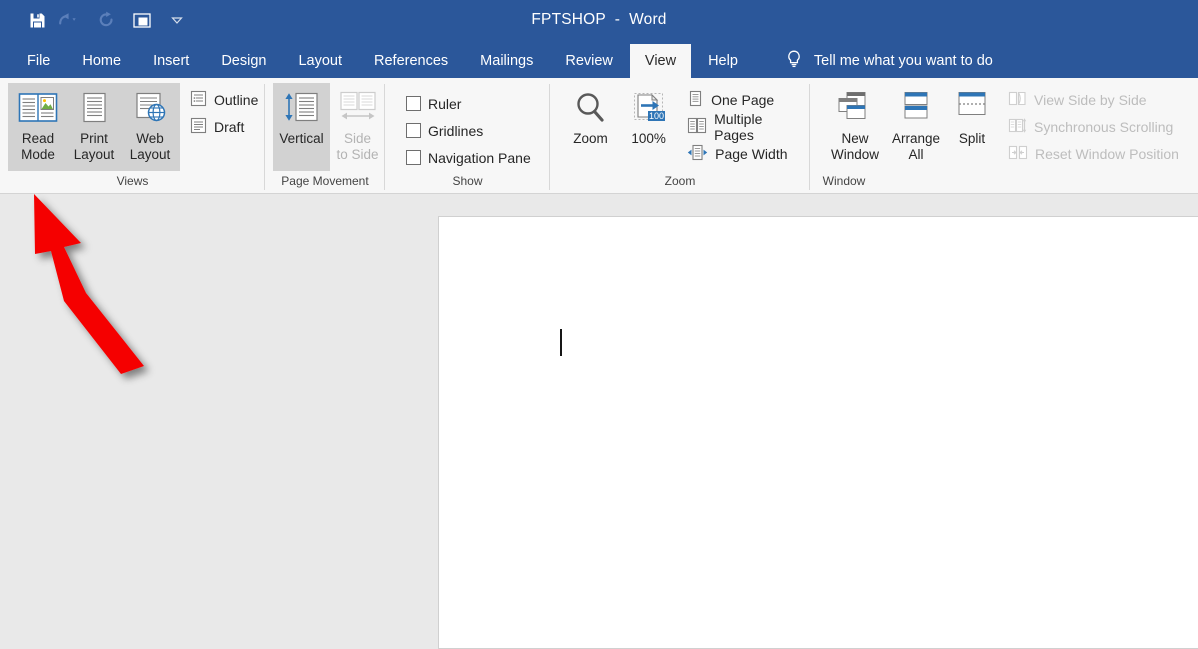  Describe the element at coordinates (1018, 154) in the screenshot. I see `reset-window-icon` at that location.